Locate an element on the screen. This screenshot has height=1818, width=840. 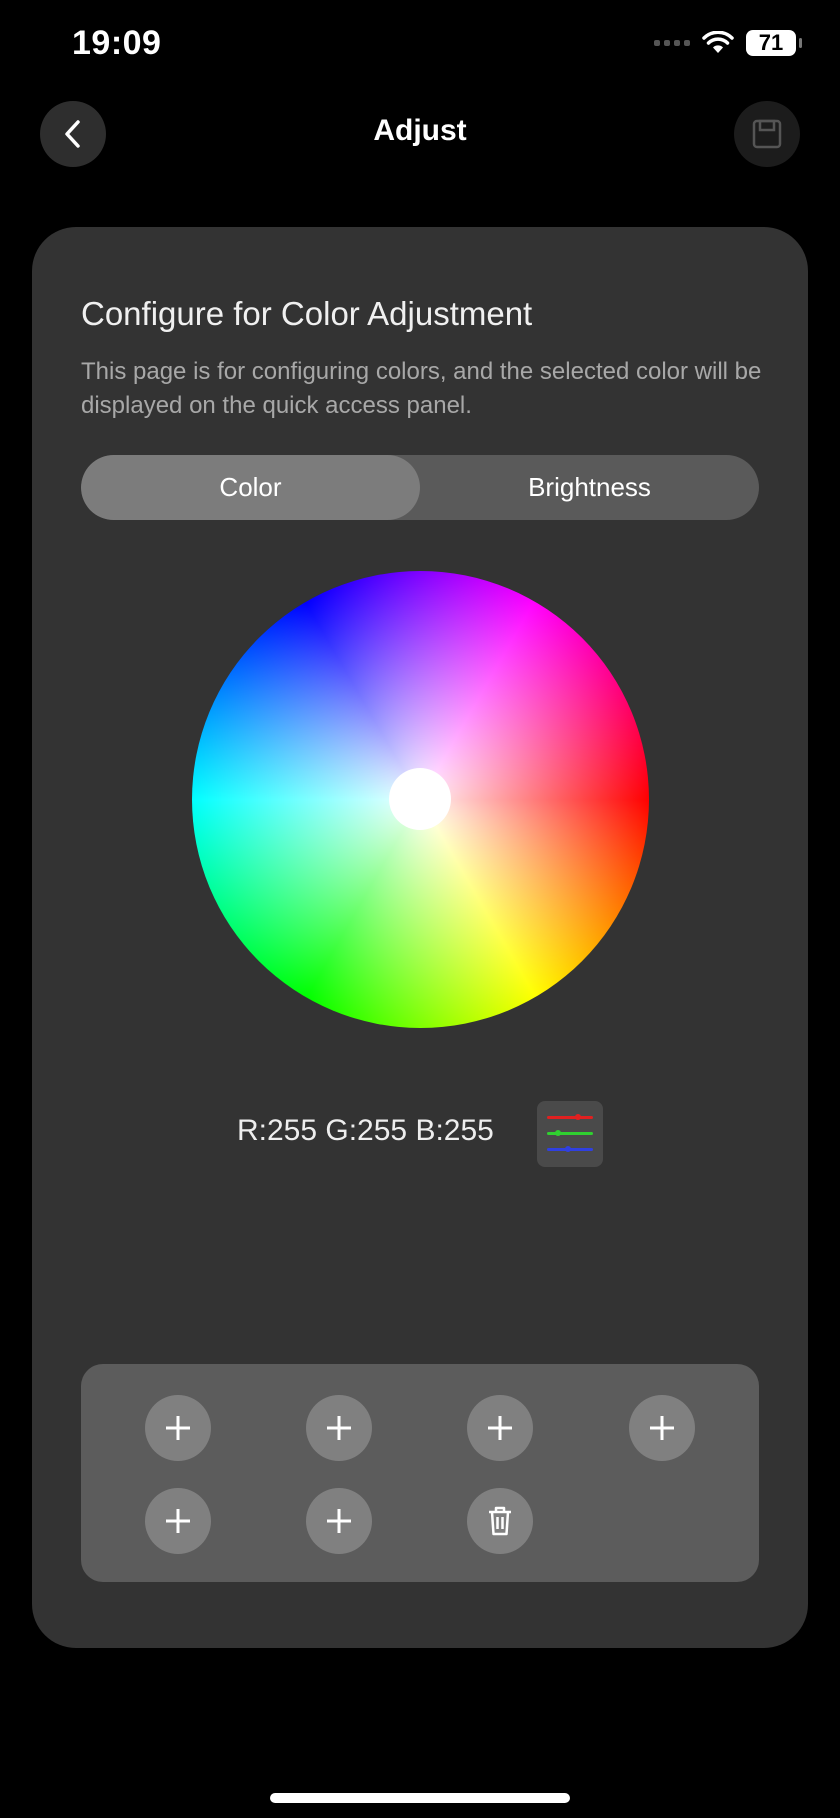
battery-level: 71 is located at coordinates (771, 42).